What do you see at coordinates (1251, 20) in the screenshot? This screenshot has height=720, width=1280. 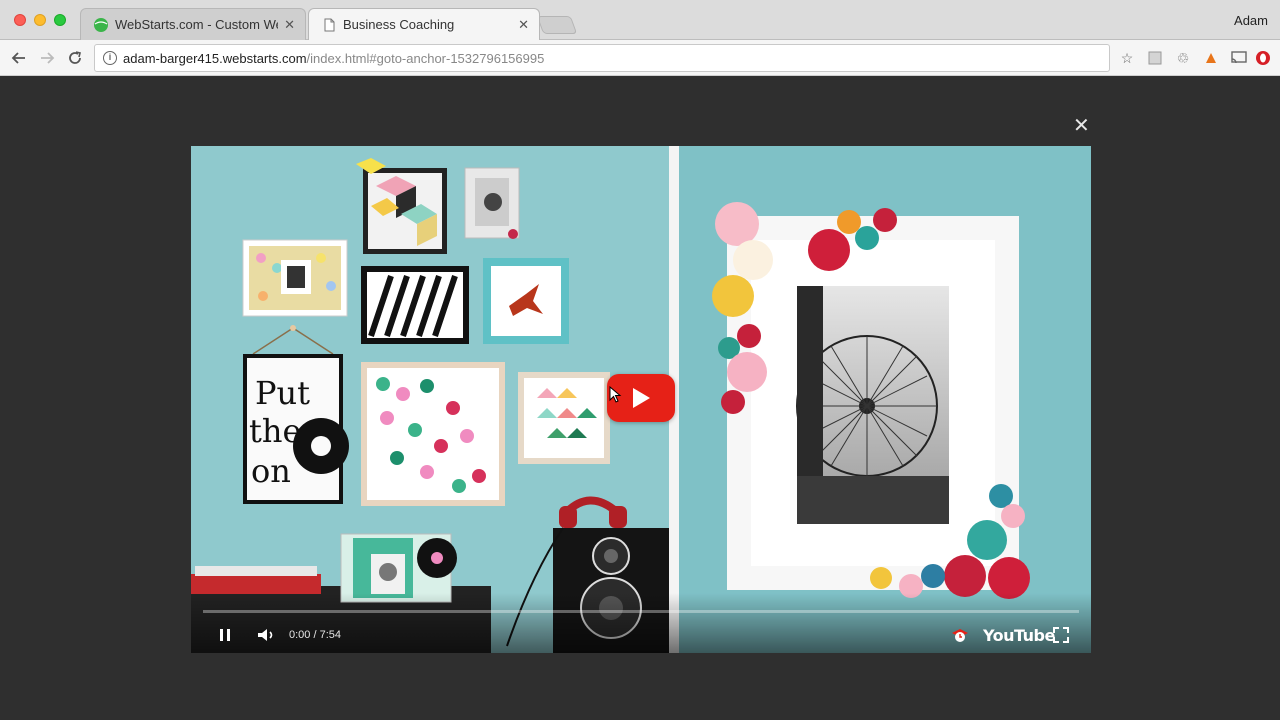 I see `profile-name: Adam` at bounding box center [1251, 20].